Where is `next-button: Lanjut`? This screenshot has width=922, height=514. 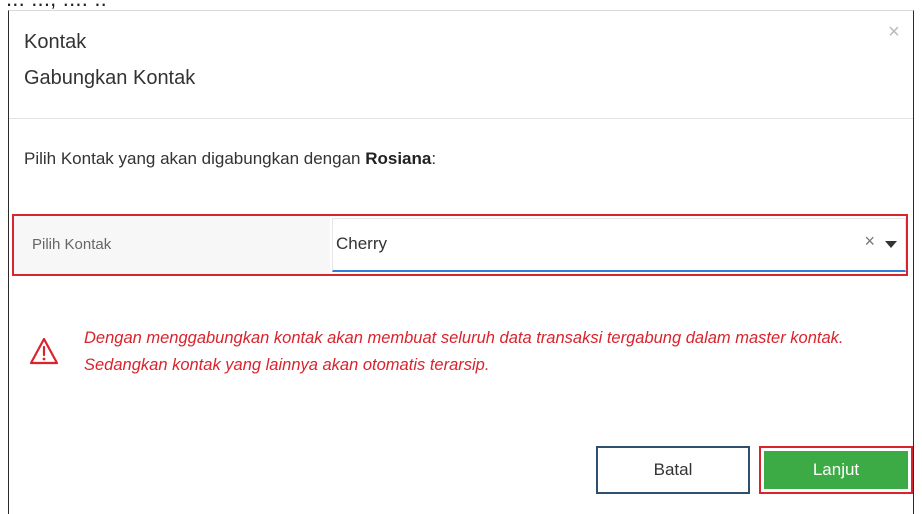 next-button: Lanjut is located at coordinates (836, 470).